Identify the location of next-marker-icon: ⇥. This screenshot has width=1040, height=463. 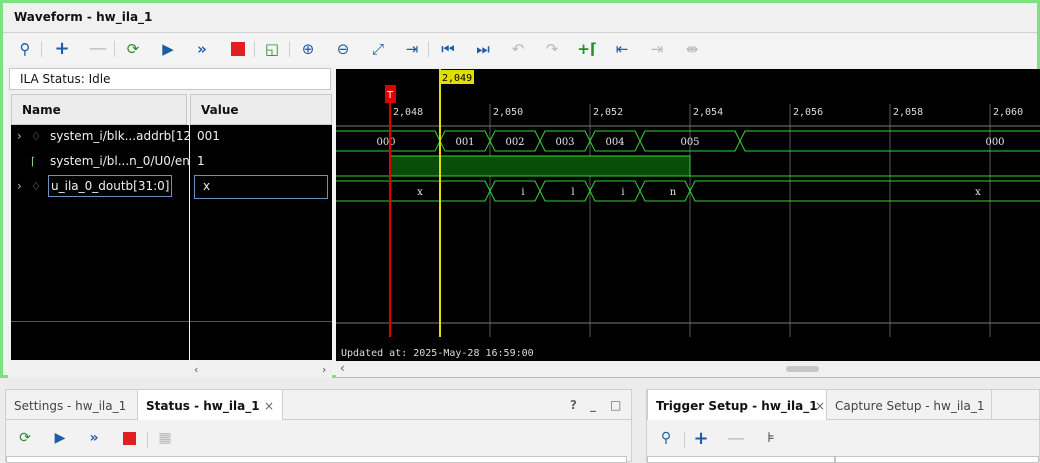
(657, 49).